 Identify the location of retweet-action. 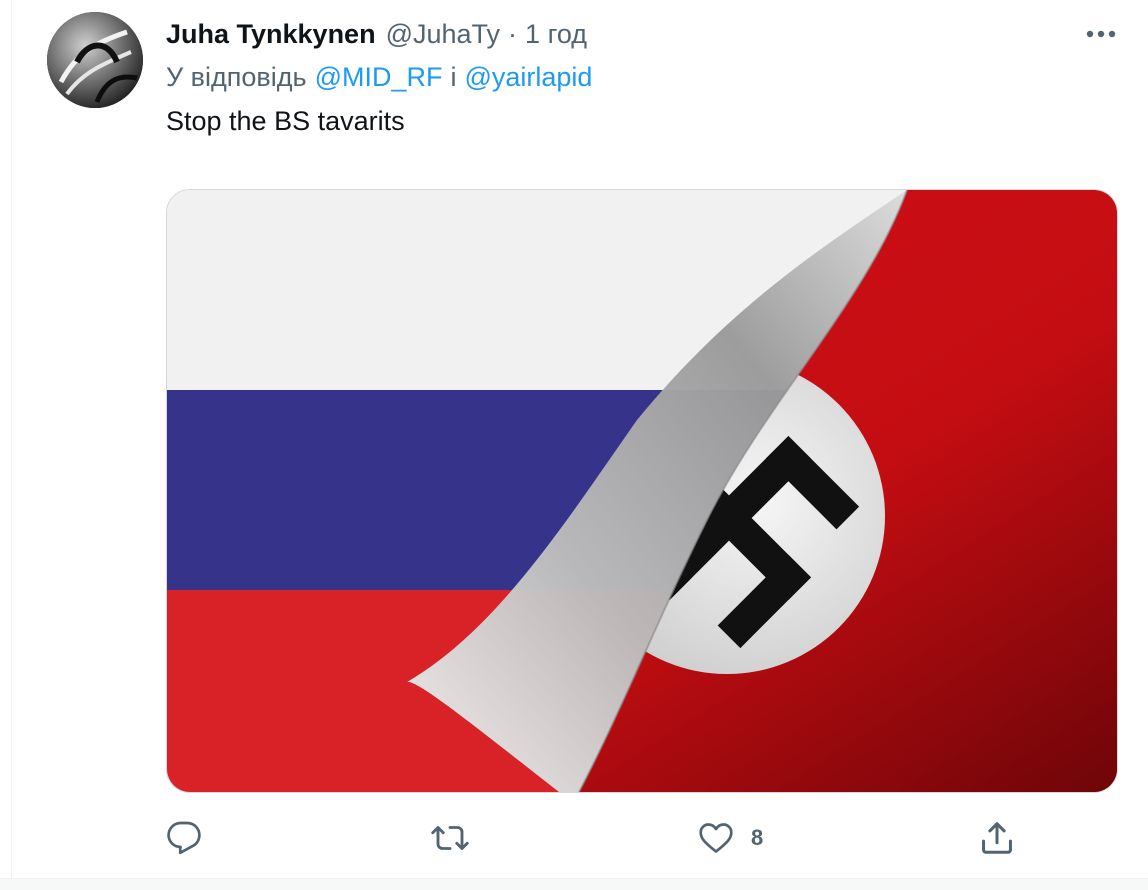
(458, 838).